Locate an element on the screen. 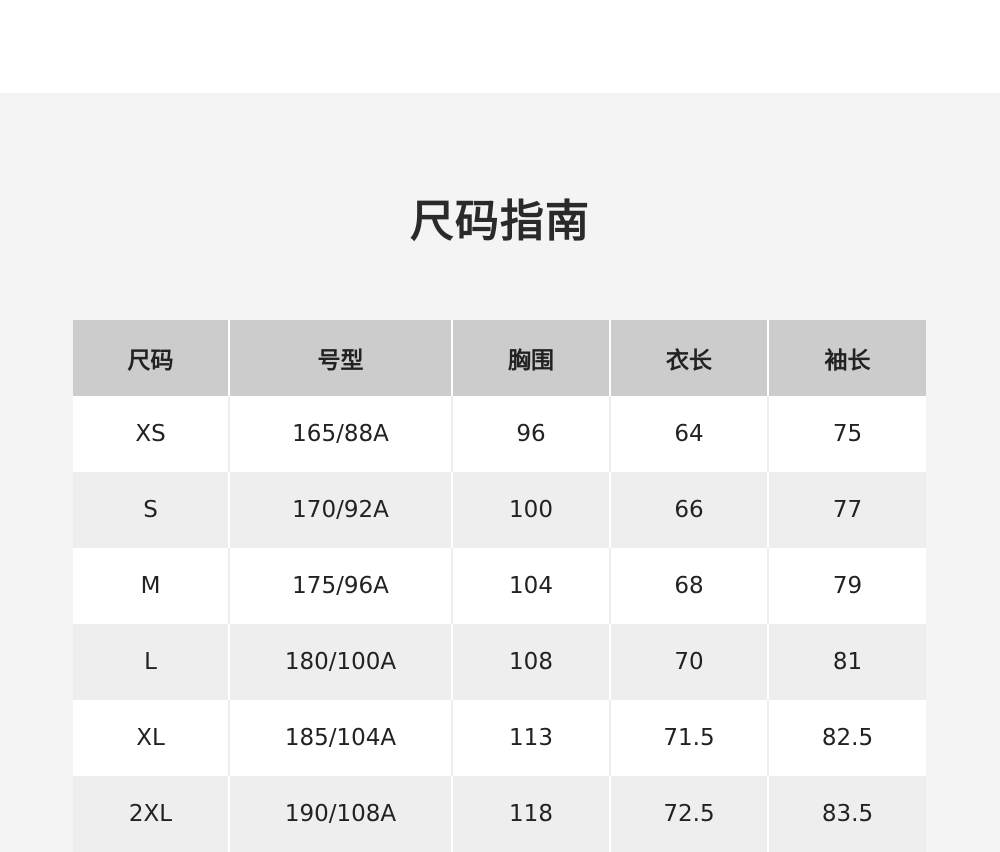 The width and height of the screenshot is (1000, 852). table-row: XL 185/104A 113 71.5 82.5 is located at coordinates (499, 738).